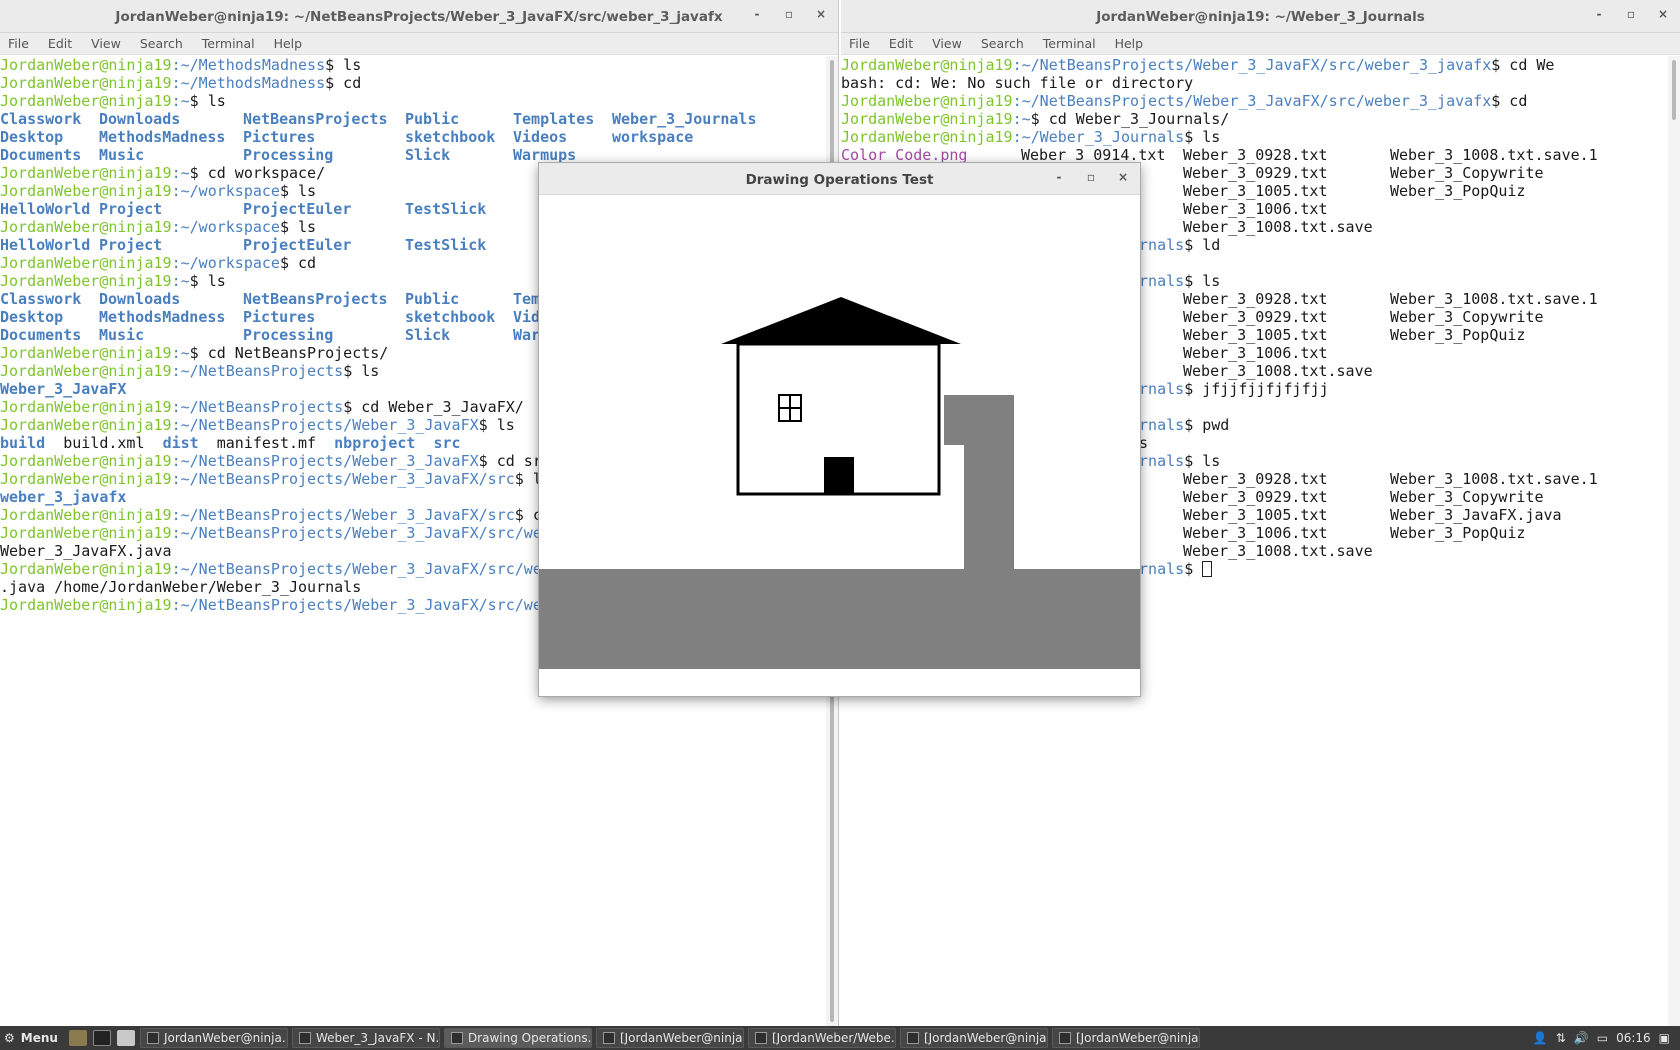 This screenshot has height=1050, width=1680. I want to click on file-entry: Weber_3_PopQuiz, so click(1458, 191).